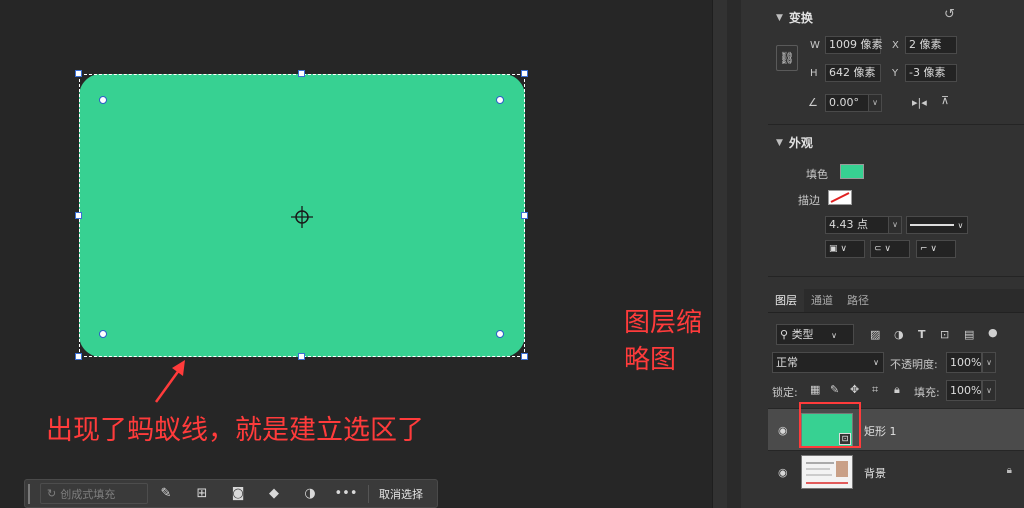  I want to click on deselect-button: 取消选择, so click(401, 494).